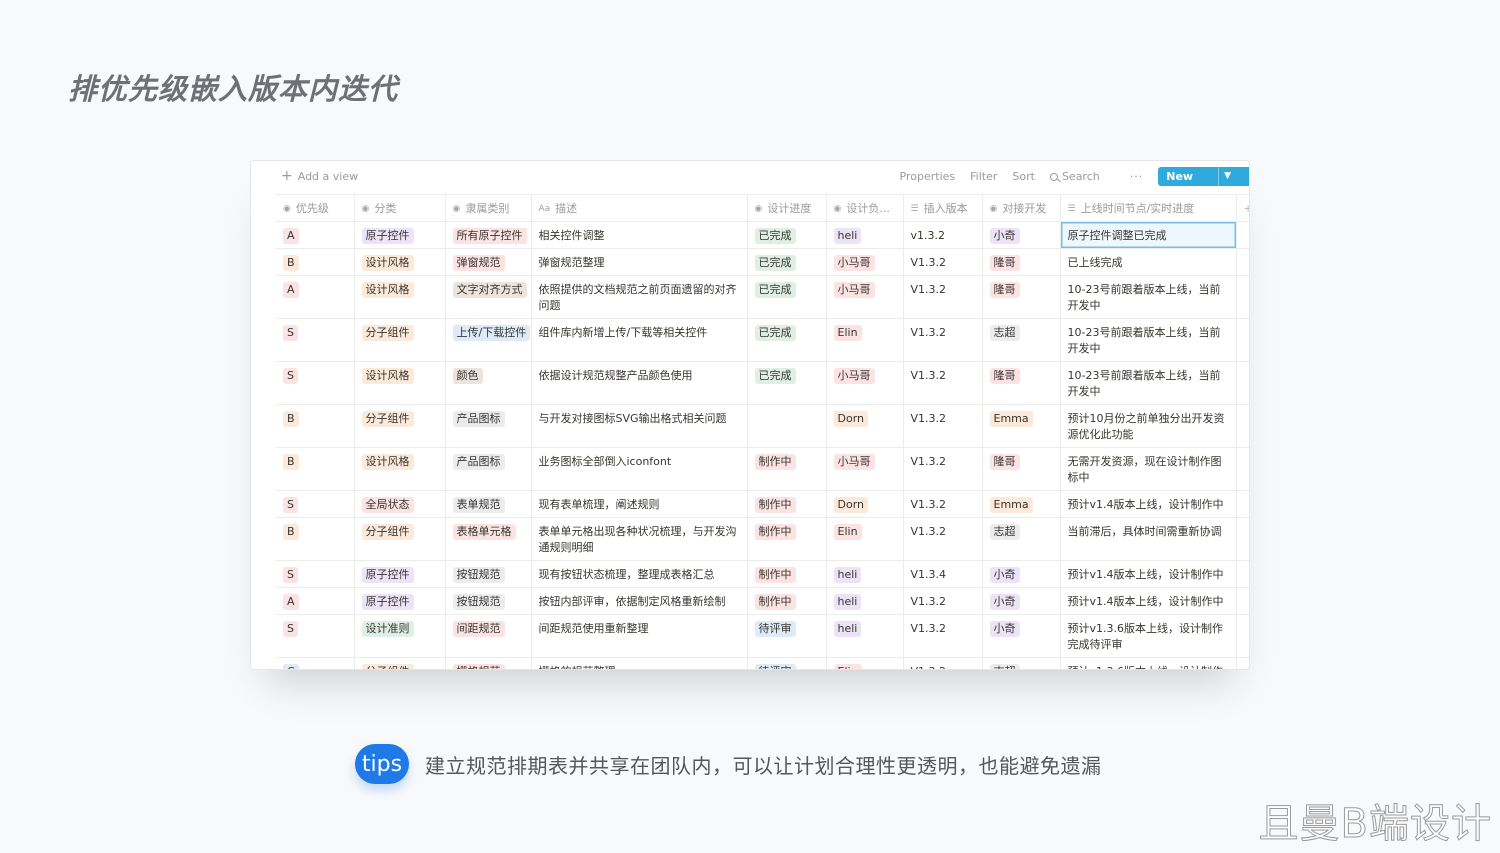  Describe the element at coordinates (488, 574) in the screenshot. I see `subcategory-cell: 按钮规范` at that location.